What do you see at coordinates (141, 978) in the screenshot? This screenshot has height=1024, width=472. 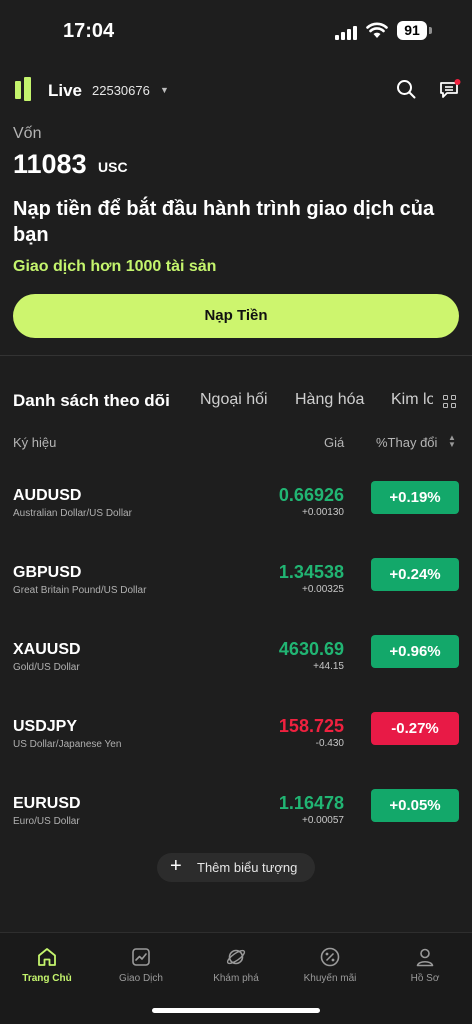 I see `nav-label: Giao Dịch` at bounding box center [141, 978].